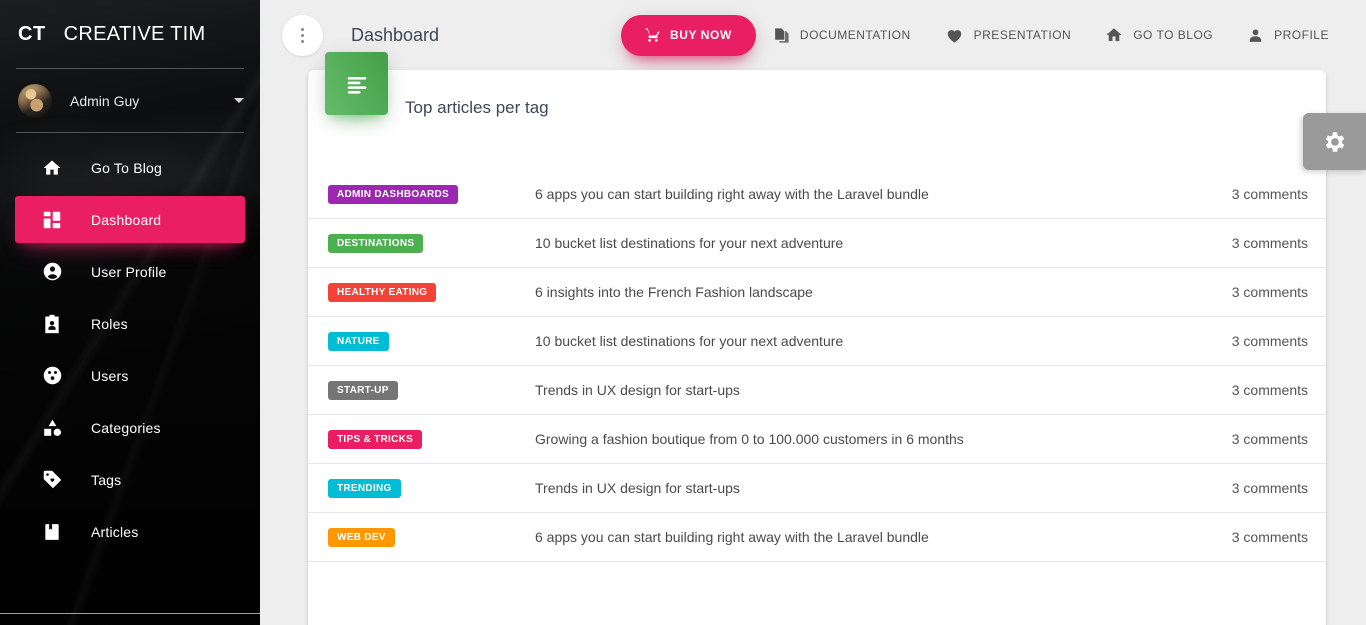 This screenshot has width=1366, height=625. I want to click on sidebar-item-label: User Profile, so click(129, 271).